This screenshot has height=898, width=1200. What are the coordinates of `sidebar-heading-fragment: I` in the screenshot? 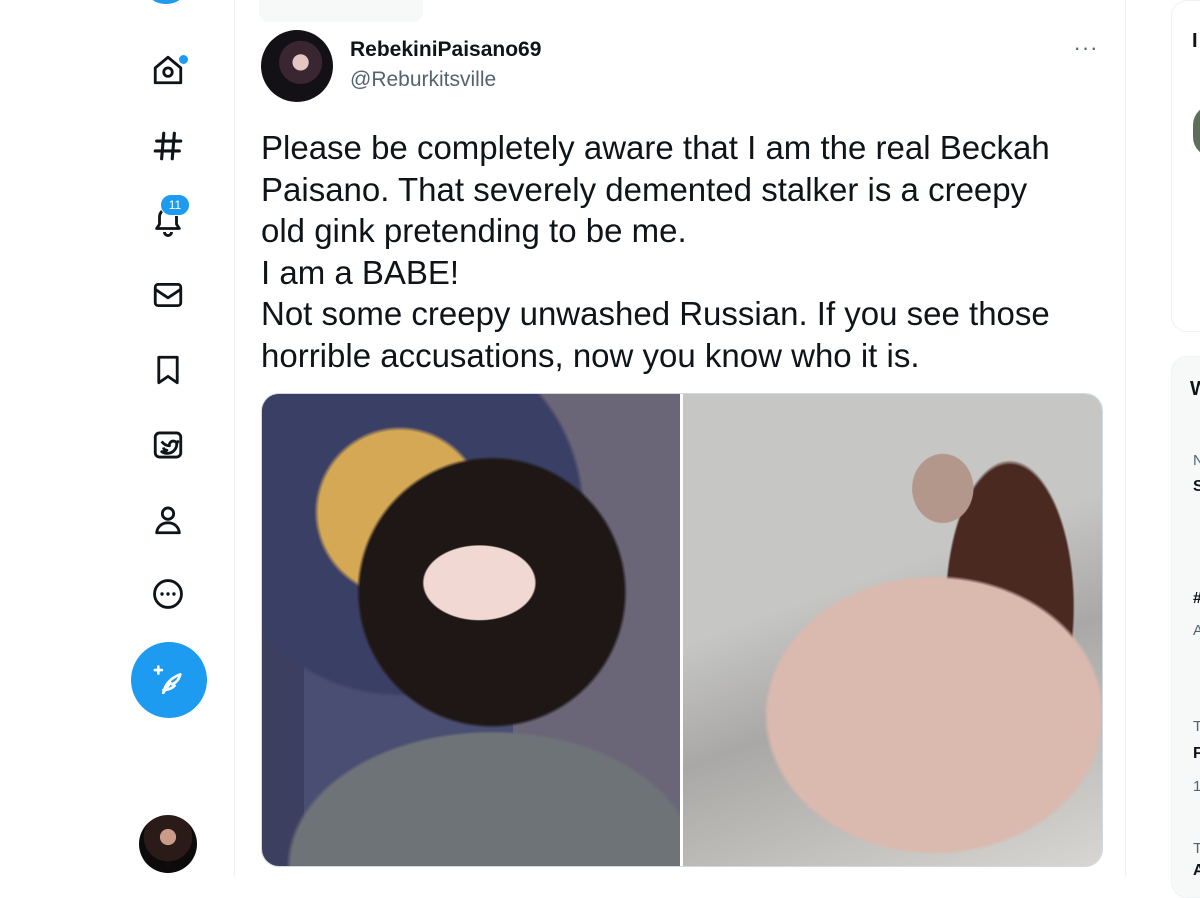 It's located at (1195, 41).